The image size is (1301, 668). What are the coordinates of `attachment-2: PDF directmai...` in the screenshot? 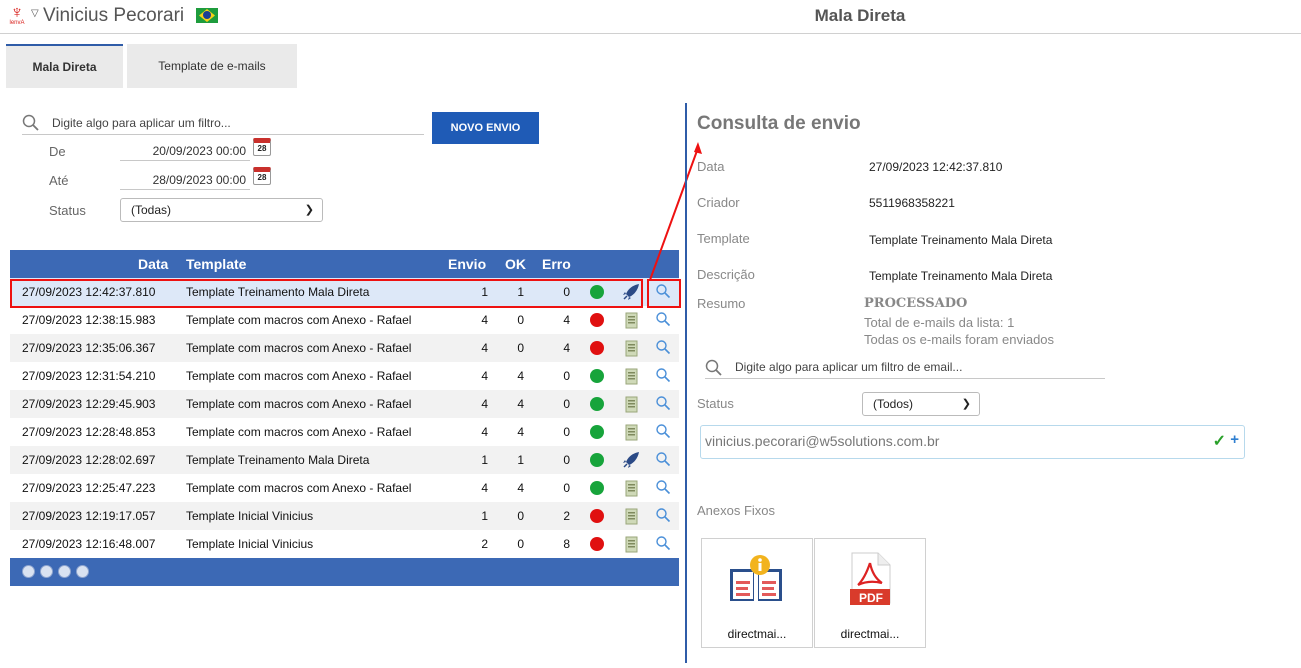 It's located at (870, 593).